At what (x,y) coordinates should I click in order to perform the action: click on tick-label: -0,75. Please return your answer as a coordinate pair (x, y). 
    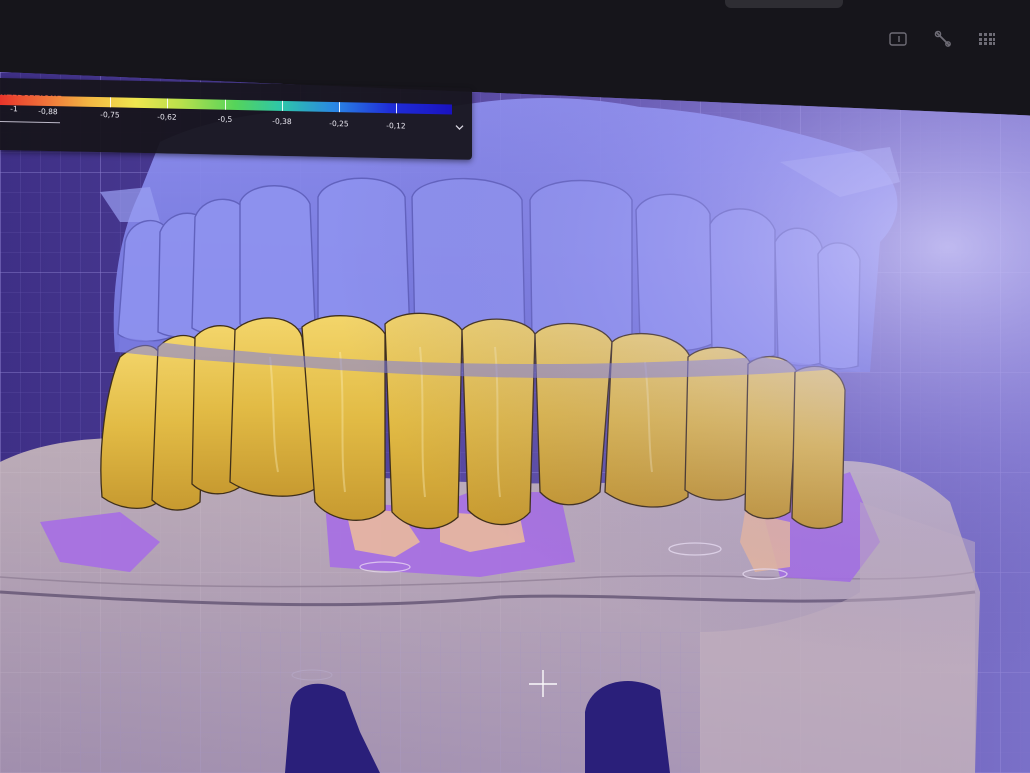
    Looking at the image, I should click on (110, 115).